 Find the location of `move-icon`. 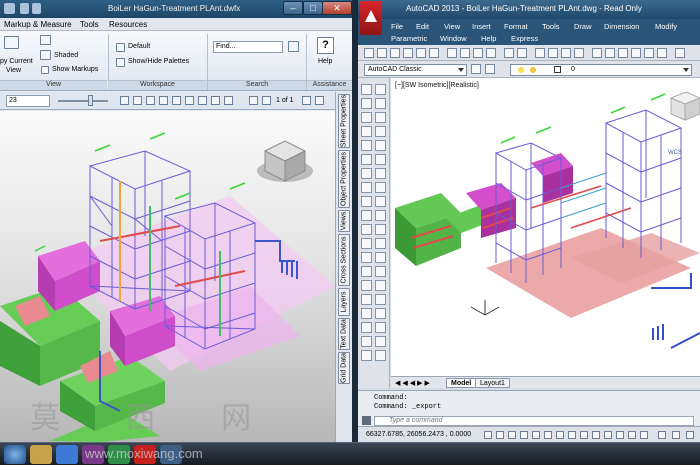

move-icon is located at coordinates (380, 159).